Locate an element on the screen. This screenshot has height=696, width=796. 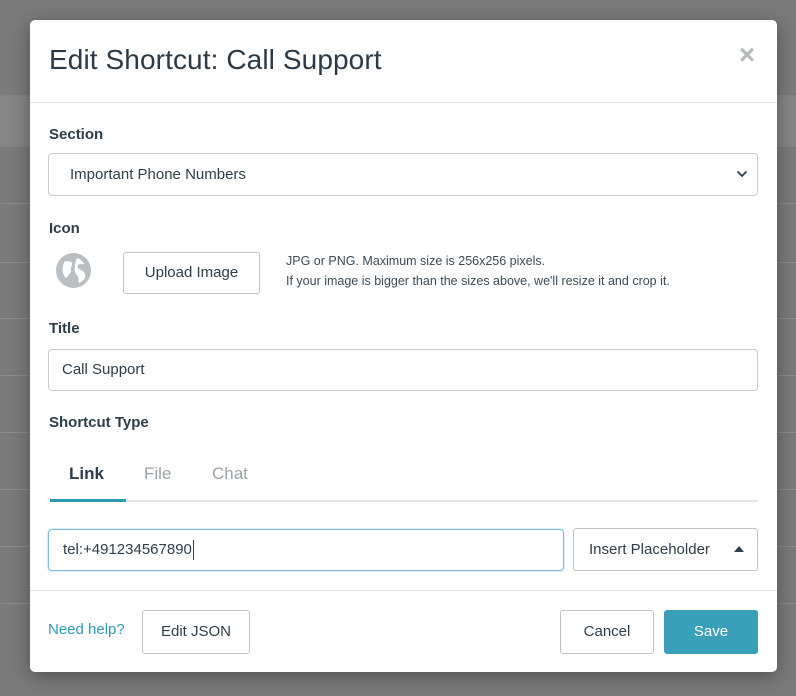
text-cursor is located at coordinates (193, 550).